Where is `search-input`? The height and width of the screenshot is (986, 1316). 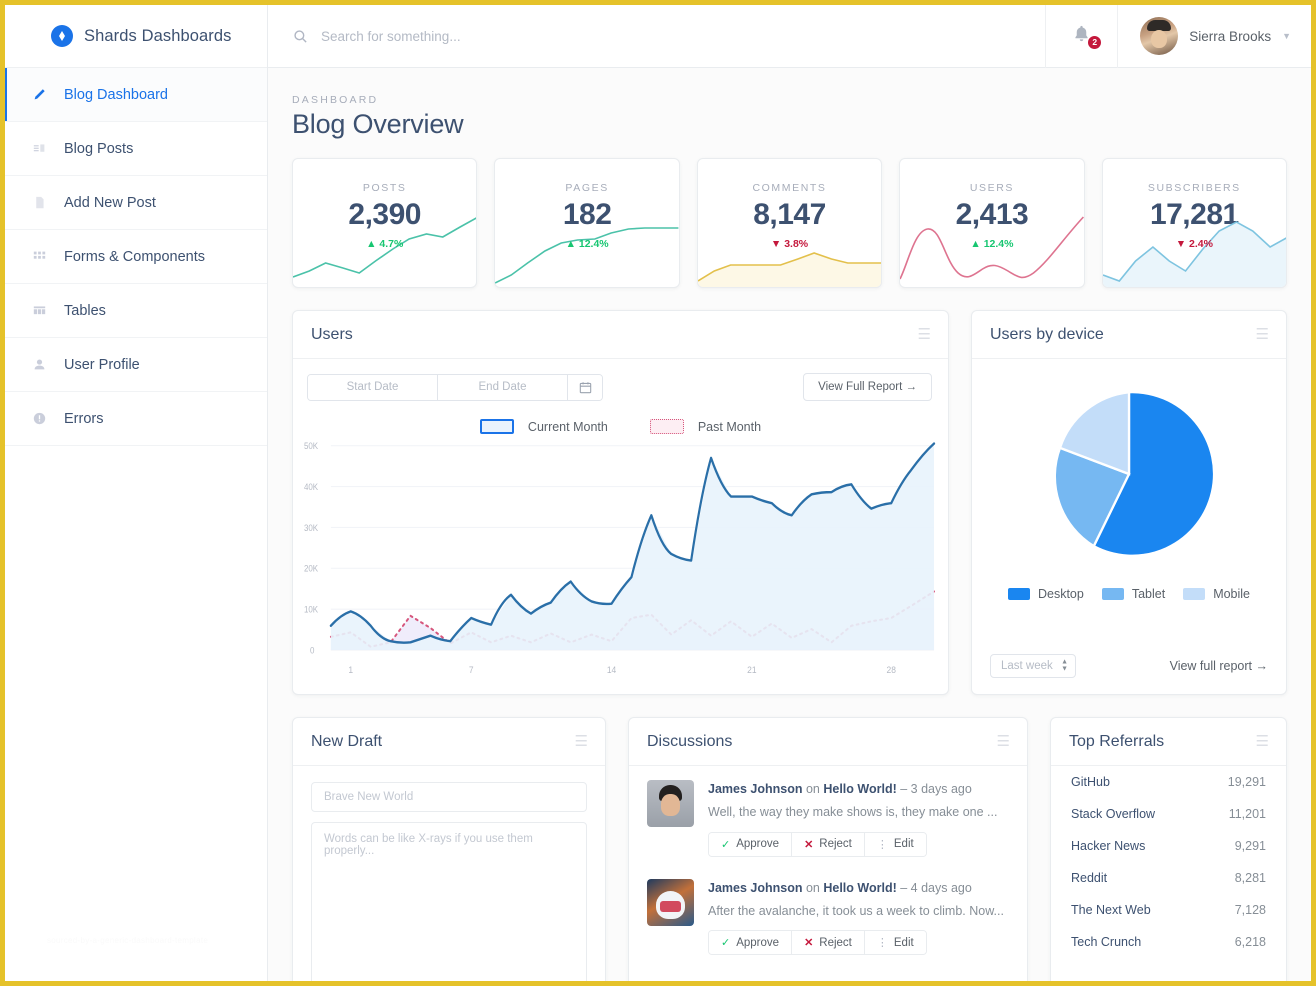 search-input is located at coordinates (496, 36).